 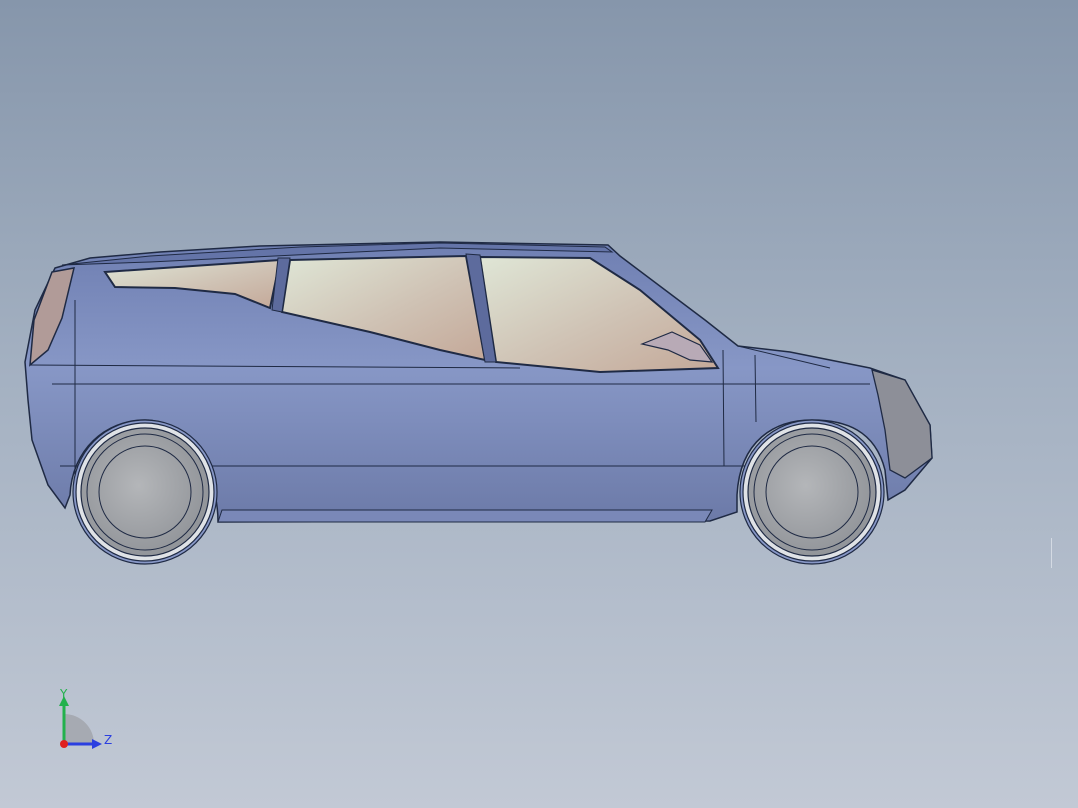 What do you see at coordinates (63, 694) in the screenshot?
I see `y-axis-label: Y` at bounding box center [63, 694].